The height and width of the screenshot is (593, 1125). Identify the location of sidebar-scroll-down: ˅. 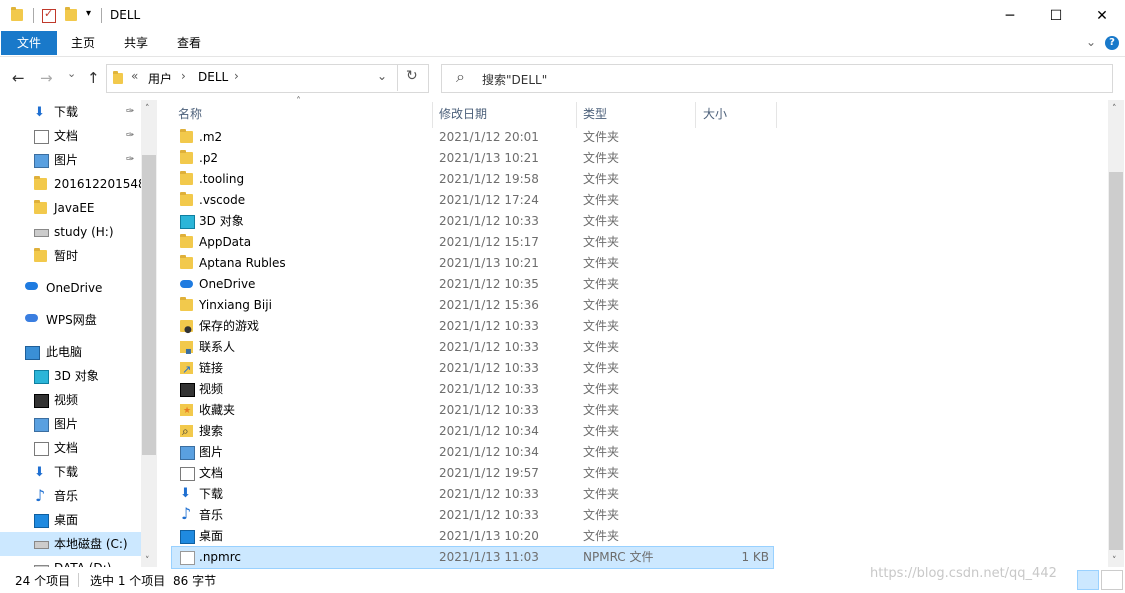
(147, 561).